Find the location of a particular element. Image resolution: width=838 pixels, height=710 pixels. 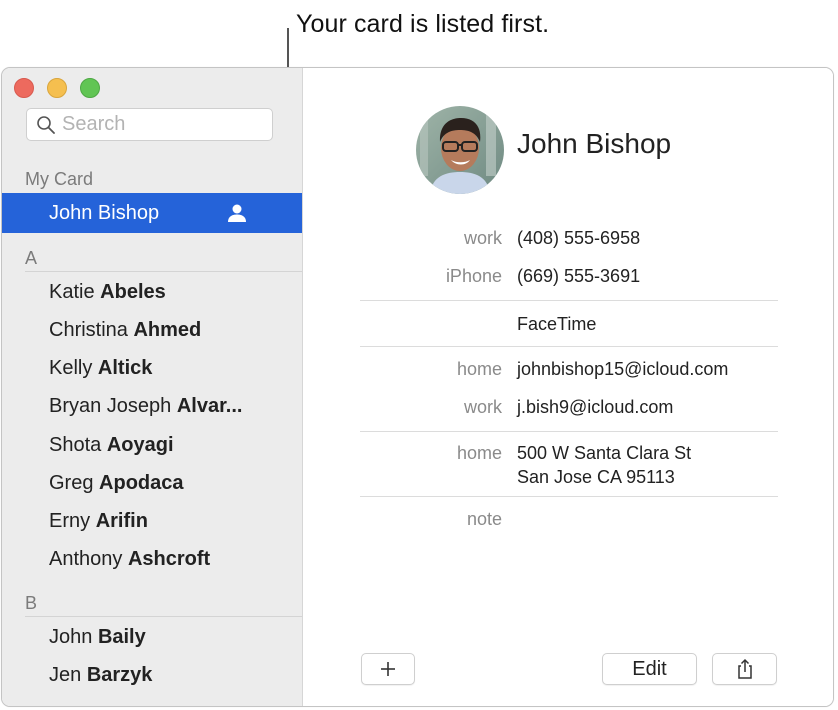

last-name: Altick is located at coordinates (125, 368).